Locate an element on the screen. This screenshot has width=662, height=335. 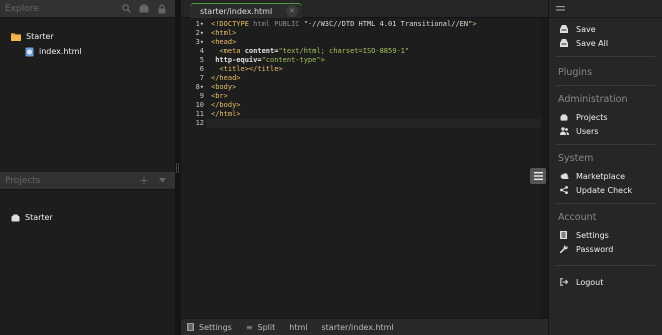
html-file-icon is located at coordinates (29, 52).